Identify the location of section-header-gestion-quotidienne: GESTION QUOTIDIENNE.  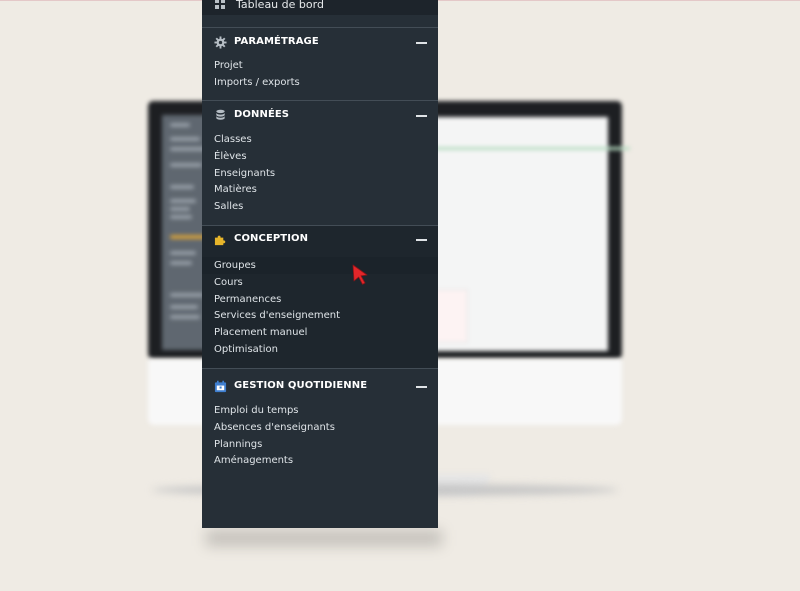
(320, 387).